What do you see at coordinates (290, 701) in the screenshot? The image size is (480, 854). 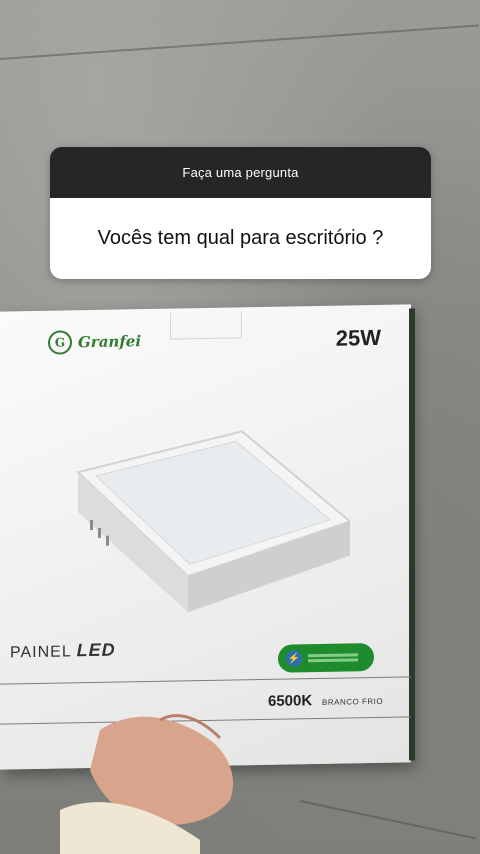 I see `color-temperature: 6500K` at bounding box center [290, 701].